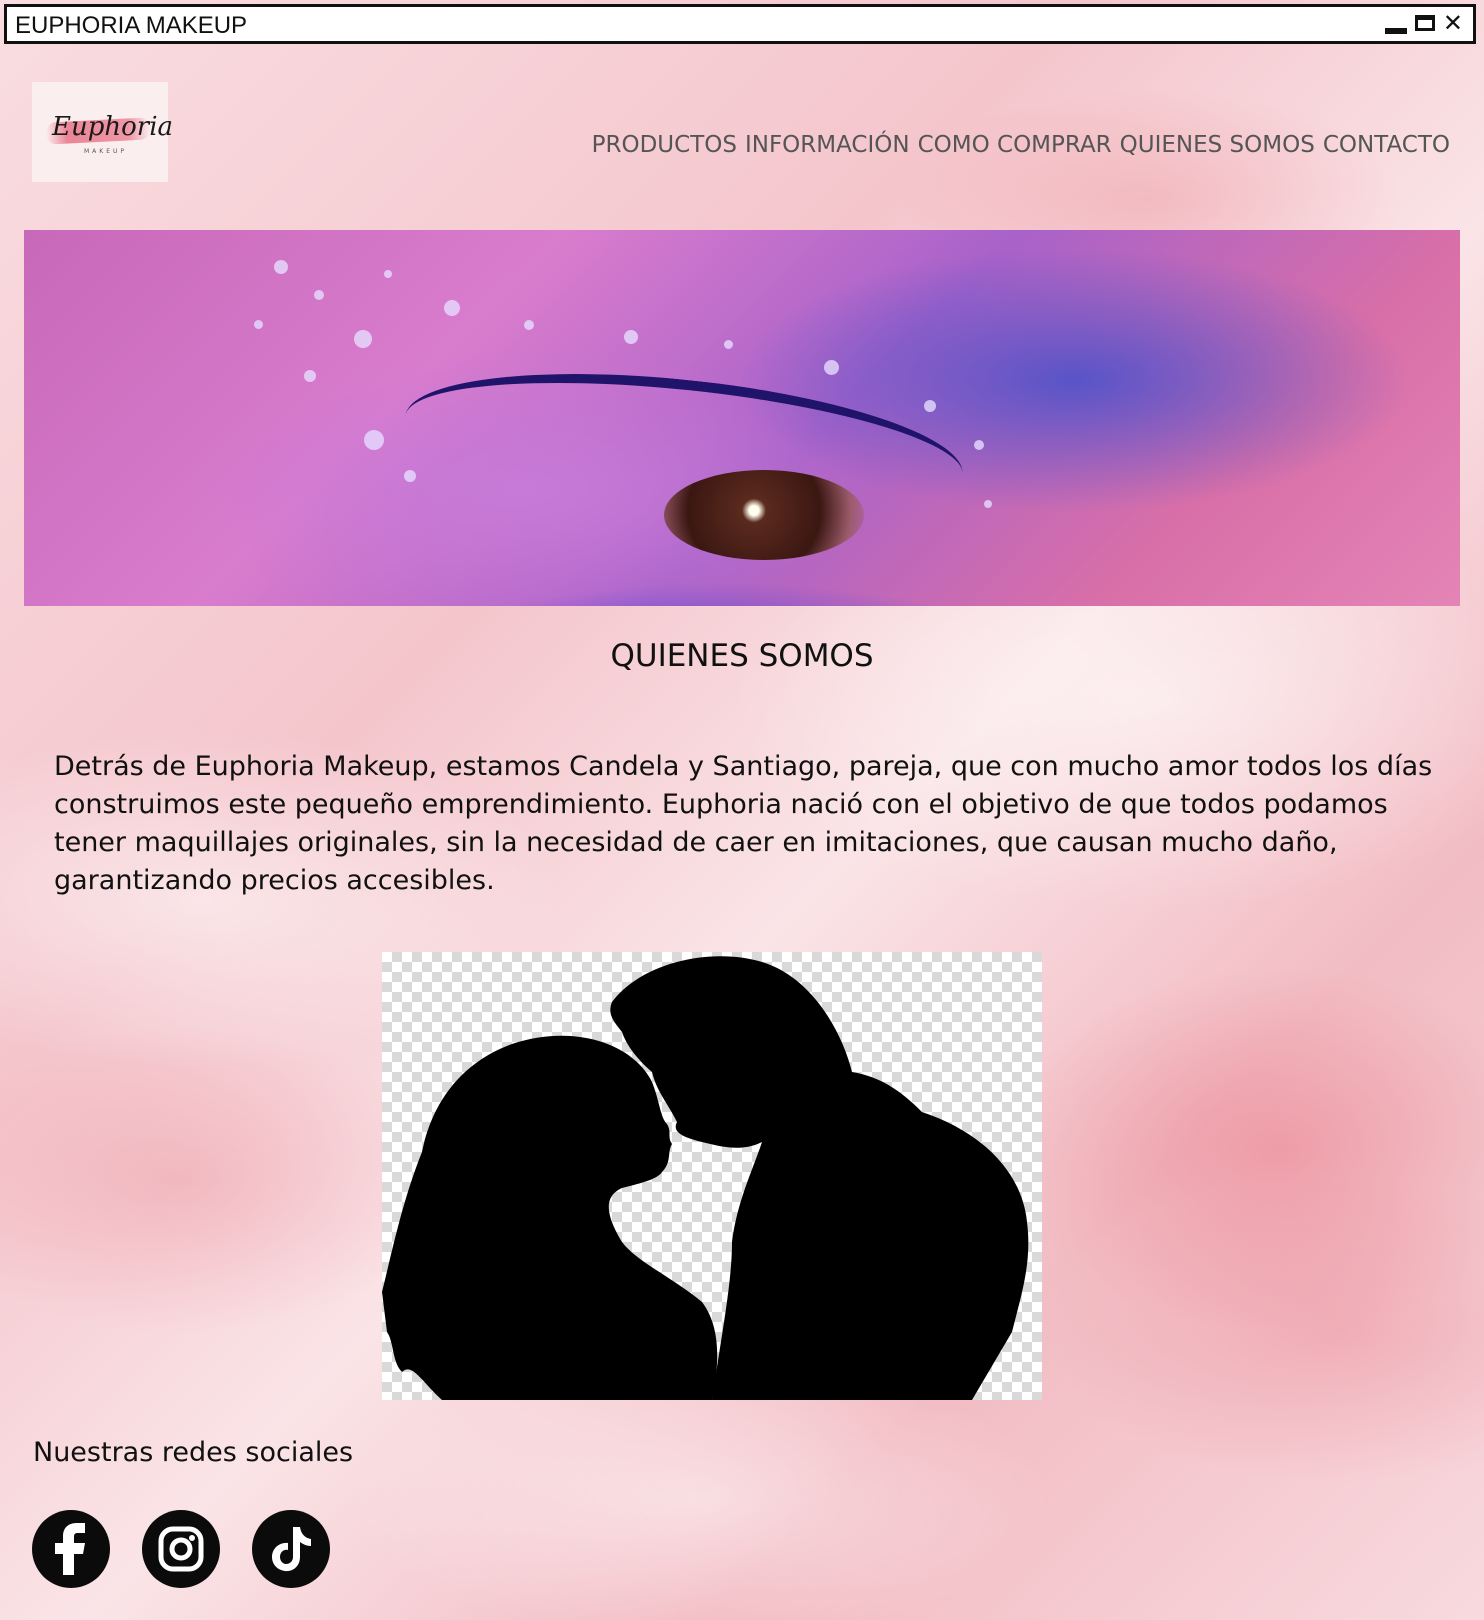 The height and width of the screenshot is (1620, 1484). I want to click on logo-script-text: Euphoria, so click(113, 127).